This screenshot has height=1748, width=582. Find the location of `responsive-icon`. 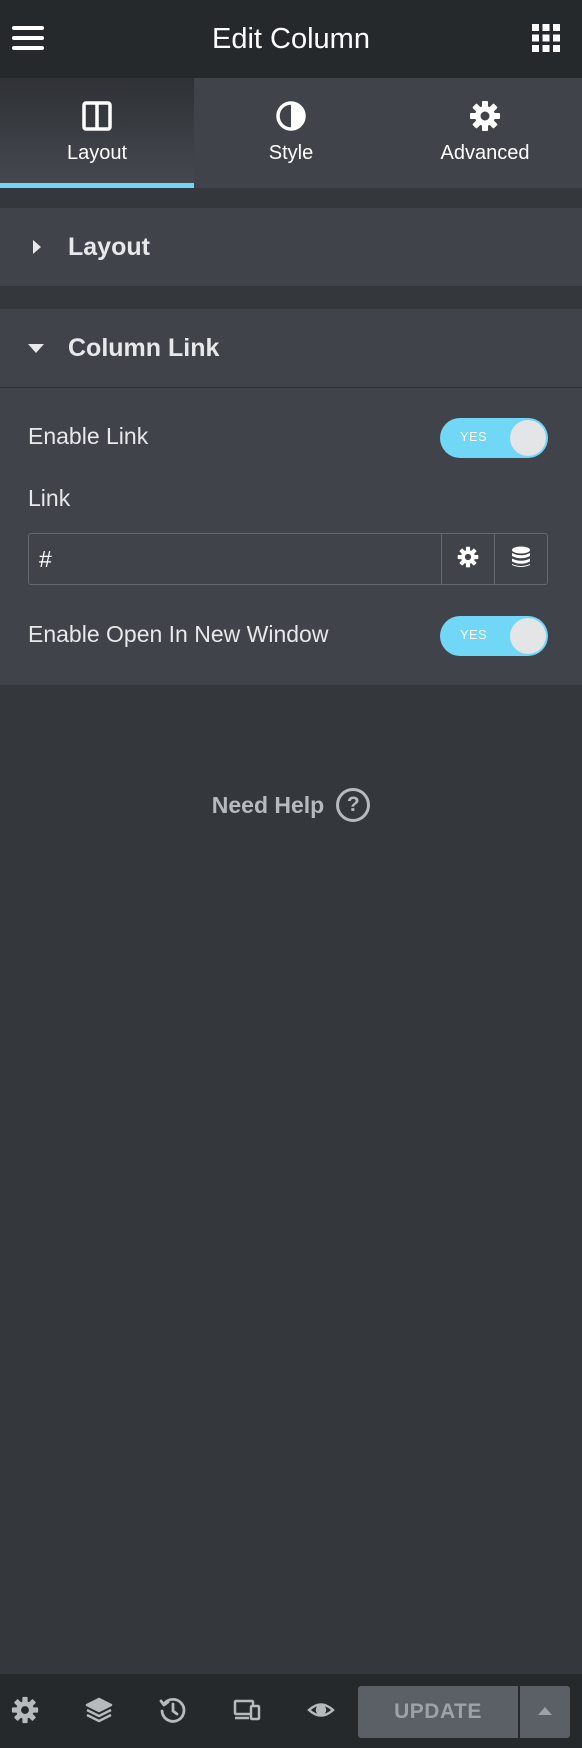

responsive-icon is located at coordinates (247, 1710).